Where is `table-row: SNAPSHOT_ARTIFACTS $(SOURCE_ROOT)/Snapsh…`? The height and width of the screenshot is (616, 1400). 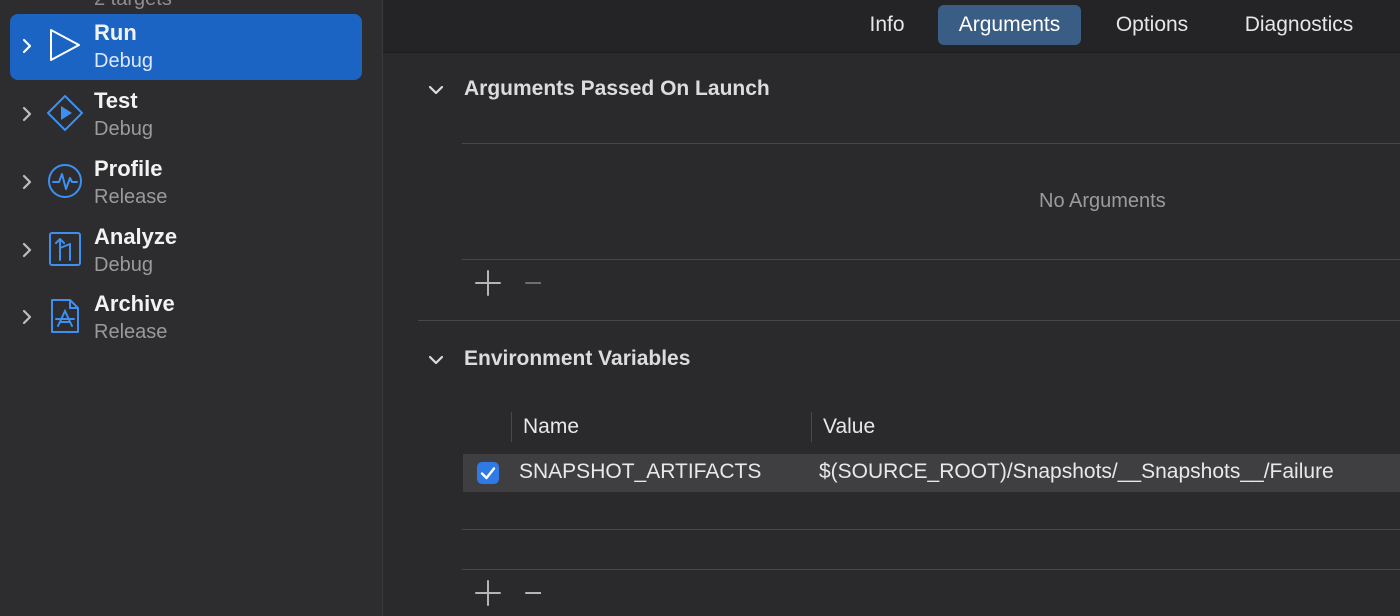 table-row: SNAPSHOT_ARTIFACTS $(SOURCE_ROOT)/Snapsh… is located at coordinates (931, 473).